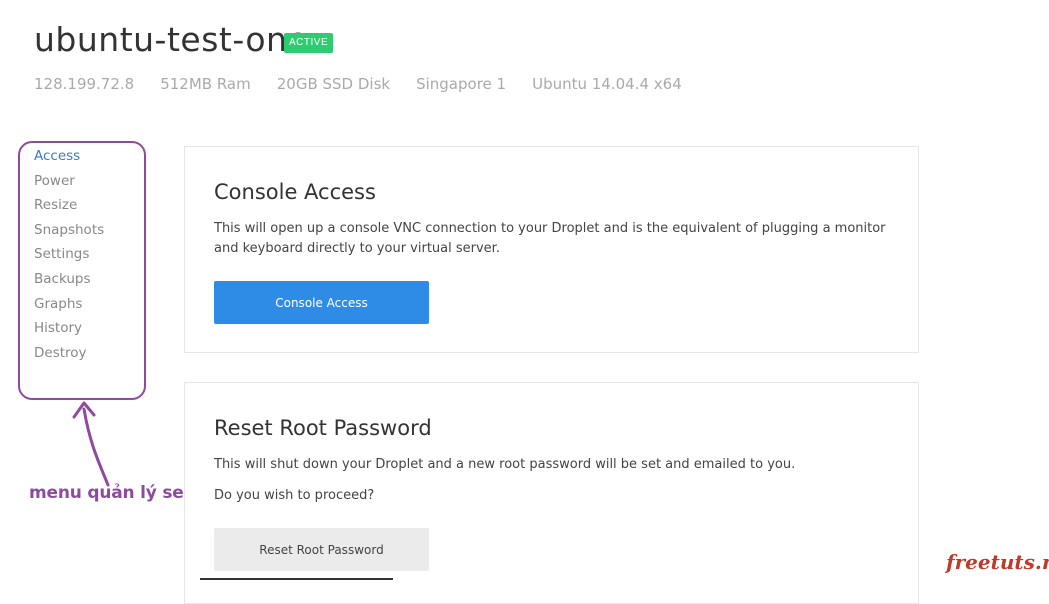  Describe the element at coordinates (91, 444) in the screenshot. I see `arrow-up-icon` at that location.